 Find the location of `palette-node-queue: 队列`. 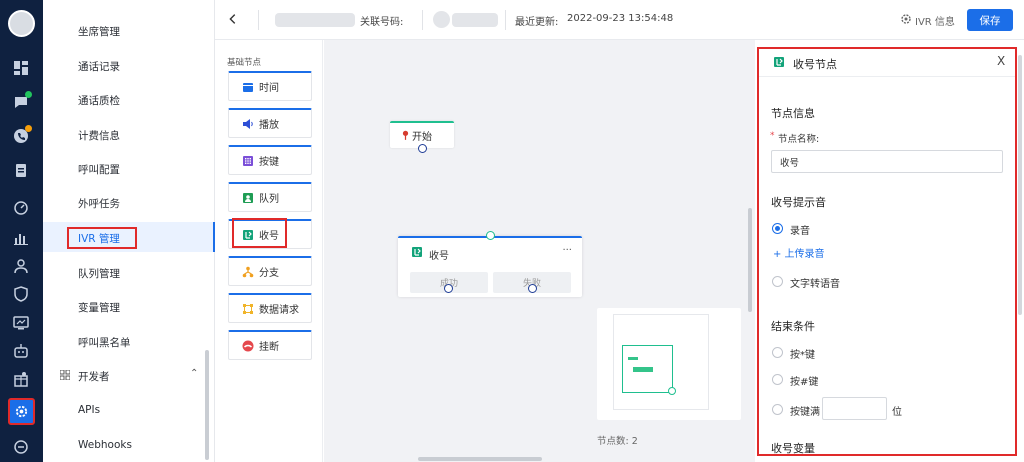

palette-node-queue: 队列 is located at coordinates (270, 197).